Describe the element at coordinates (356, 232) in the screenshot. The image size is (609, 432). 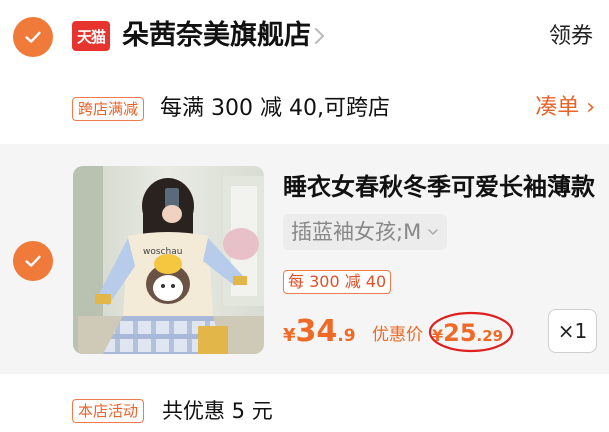
I see `sku-value: 插蓝袖女孩;M` at that location.